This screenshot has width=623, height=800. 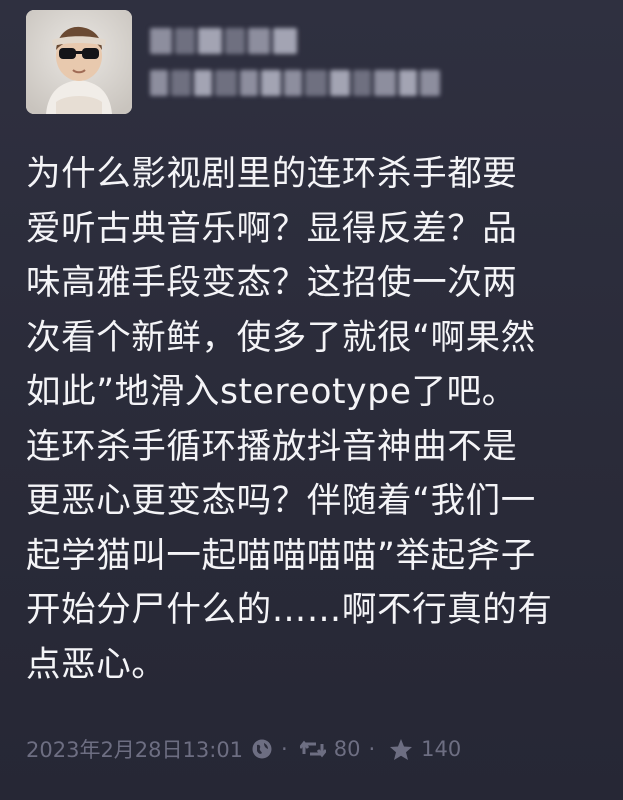 I want to click on avatar, so click(x=79, y=62).